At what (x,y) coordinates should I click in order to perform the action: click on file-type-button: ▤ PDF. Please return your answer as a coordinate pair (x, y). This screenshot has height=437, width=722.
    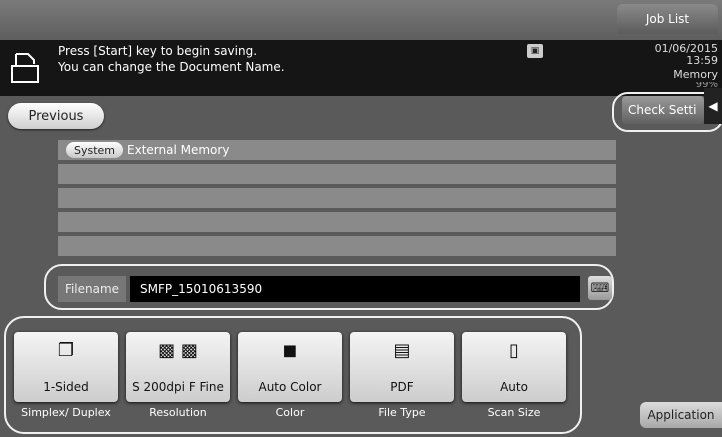
    Looking at the image, I should click on (402, 367).